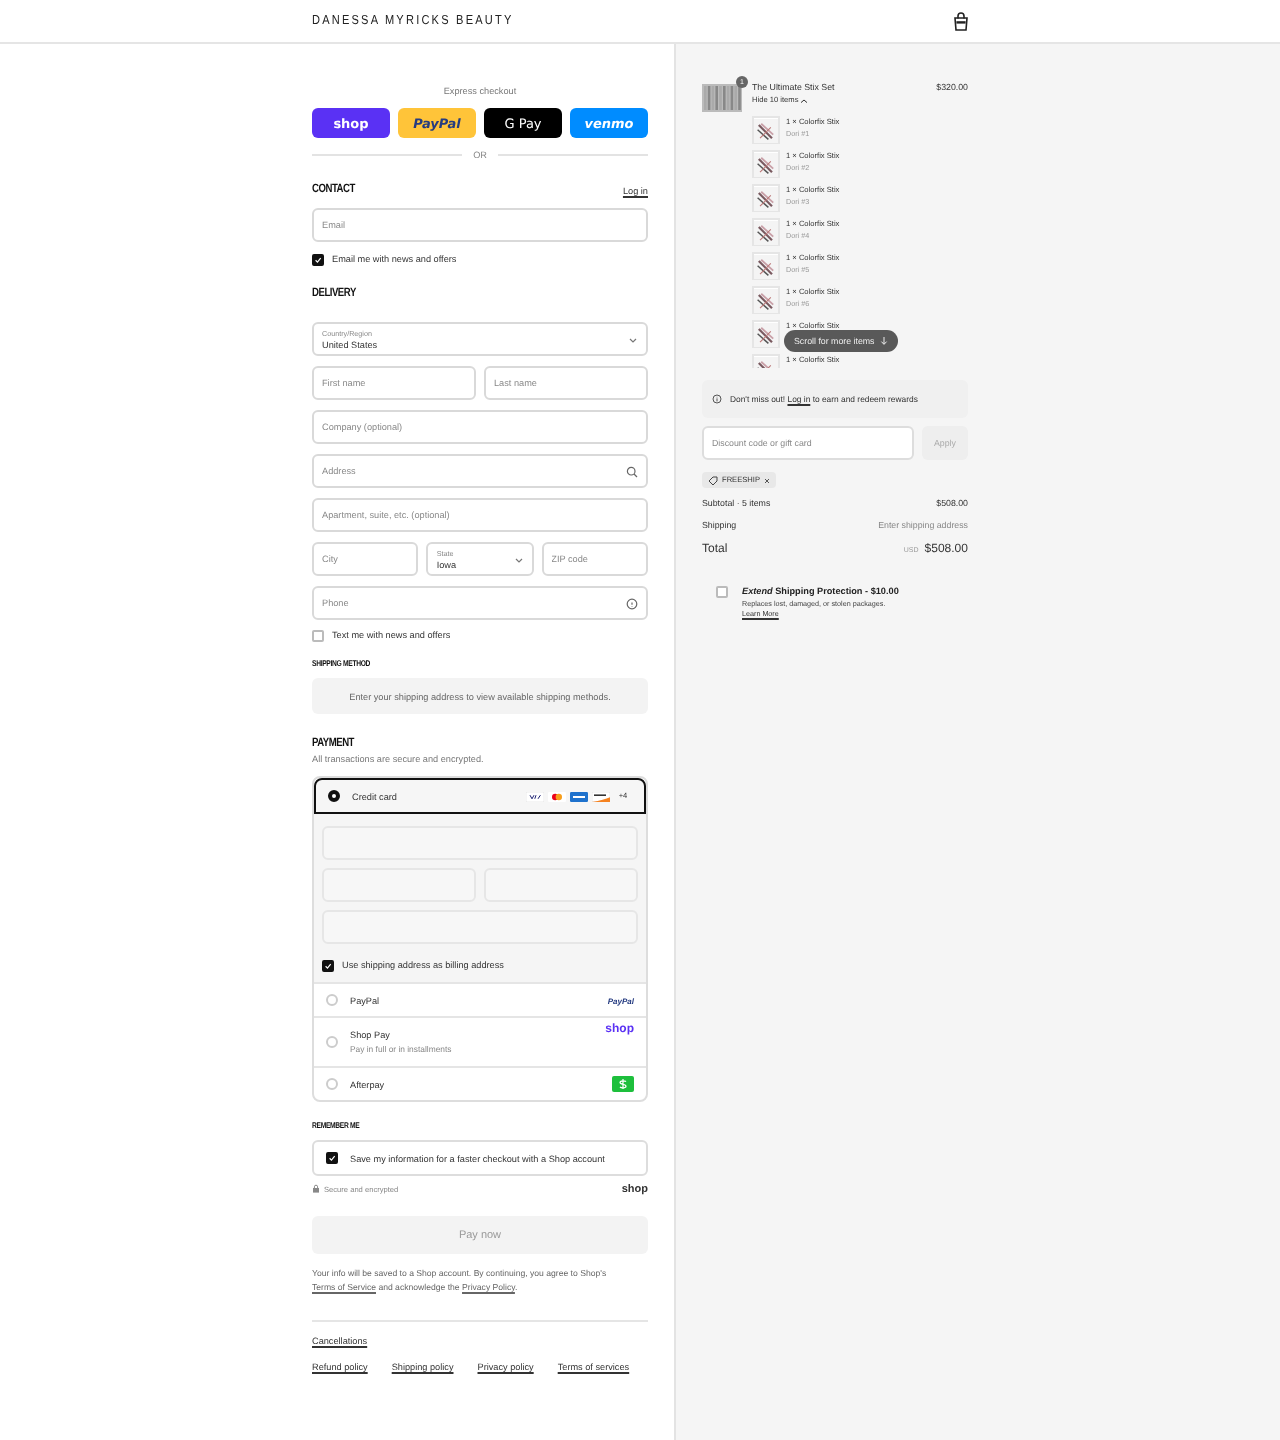  What do you see at coordinates (316, 1189) in the screenshot?
I see `lock-icon` at bounding box center [316, 1189].